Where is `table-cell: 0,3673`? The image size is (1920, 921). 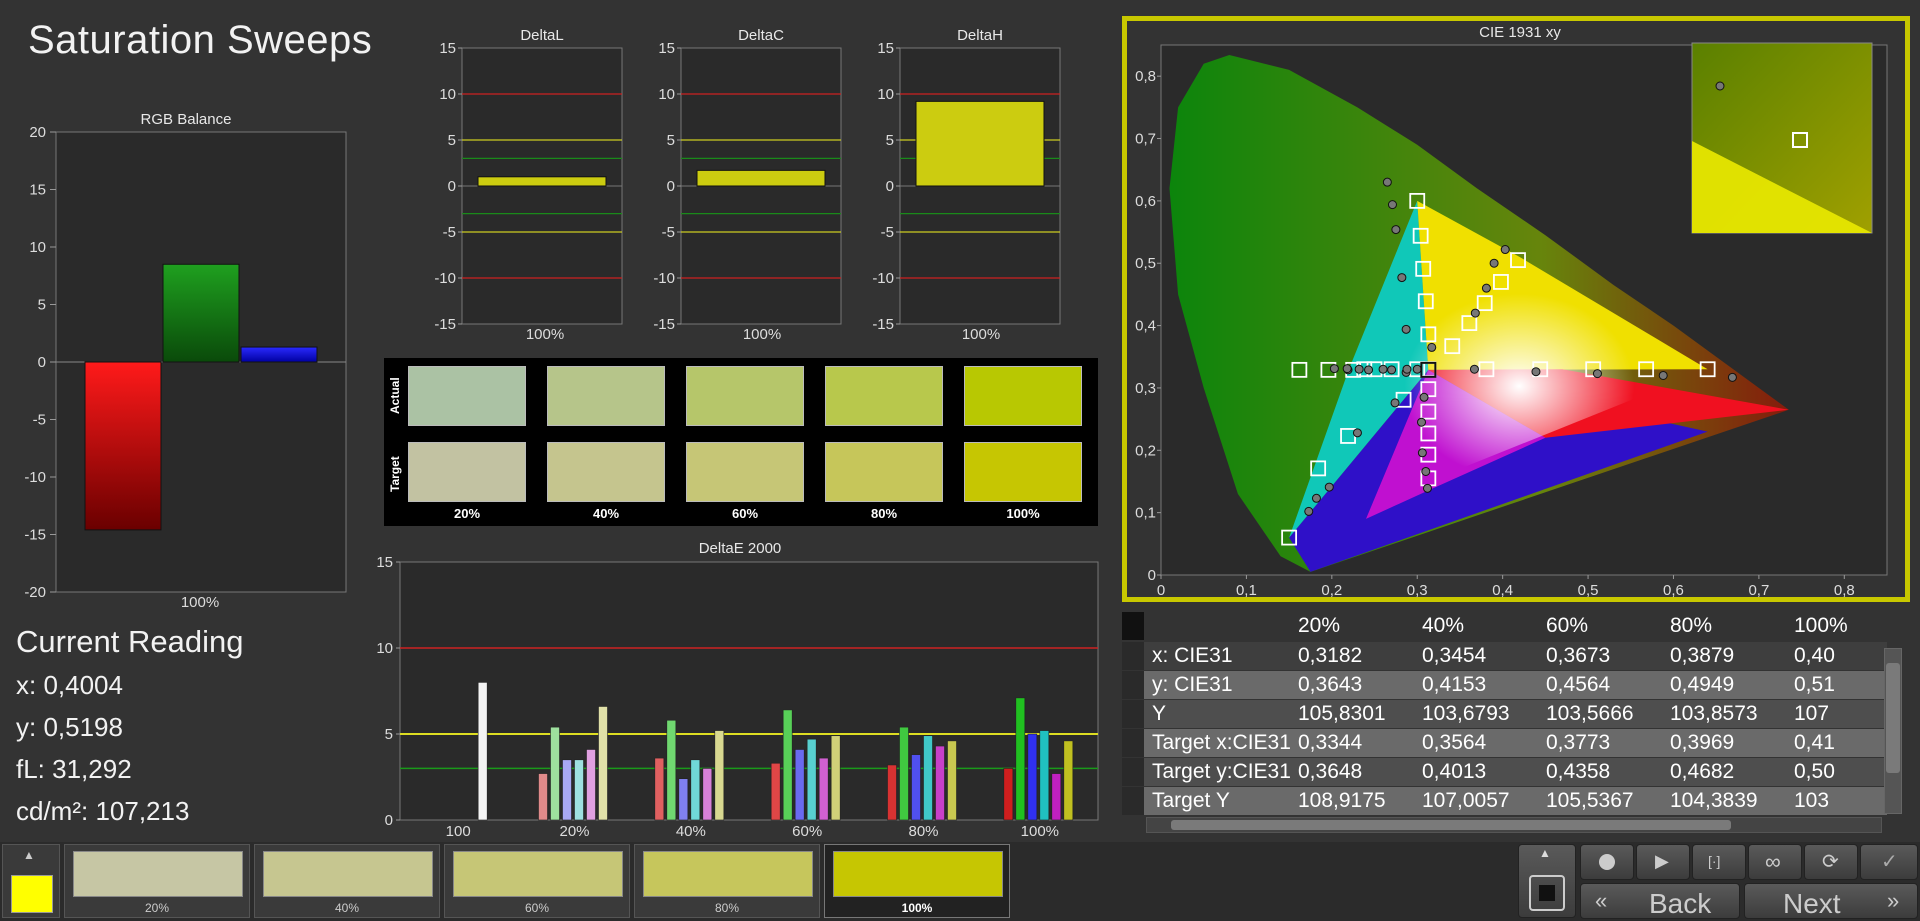 table-cell: 0,3673 is located at coordinates (1578, 655).